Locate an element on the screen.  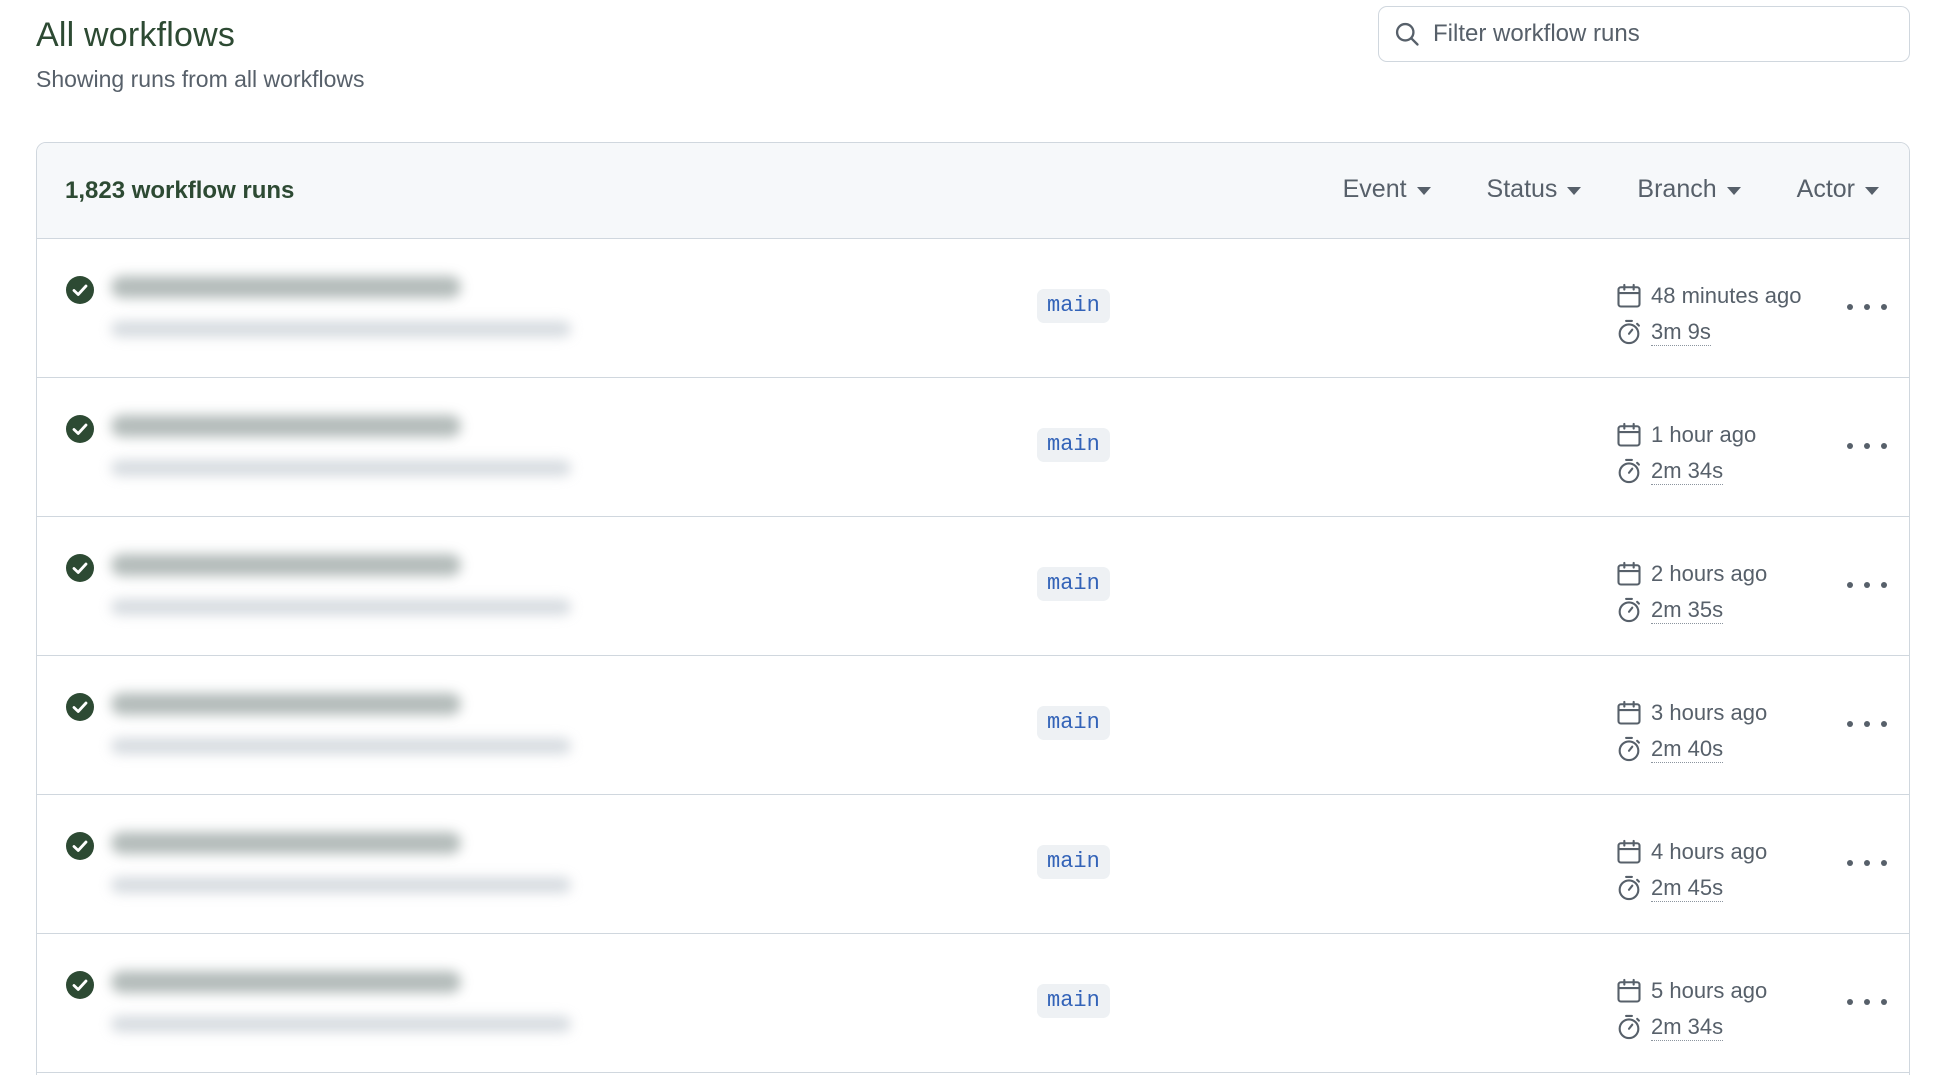
page-title: All workflows is located at coordinates (136, 35).